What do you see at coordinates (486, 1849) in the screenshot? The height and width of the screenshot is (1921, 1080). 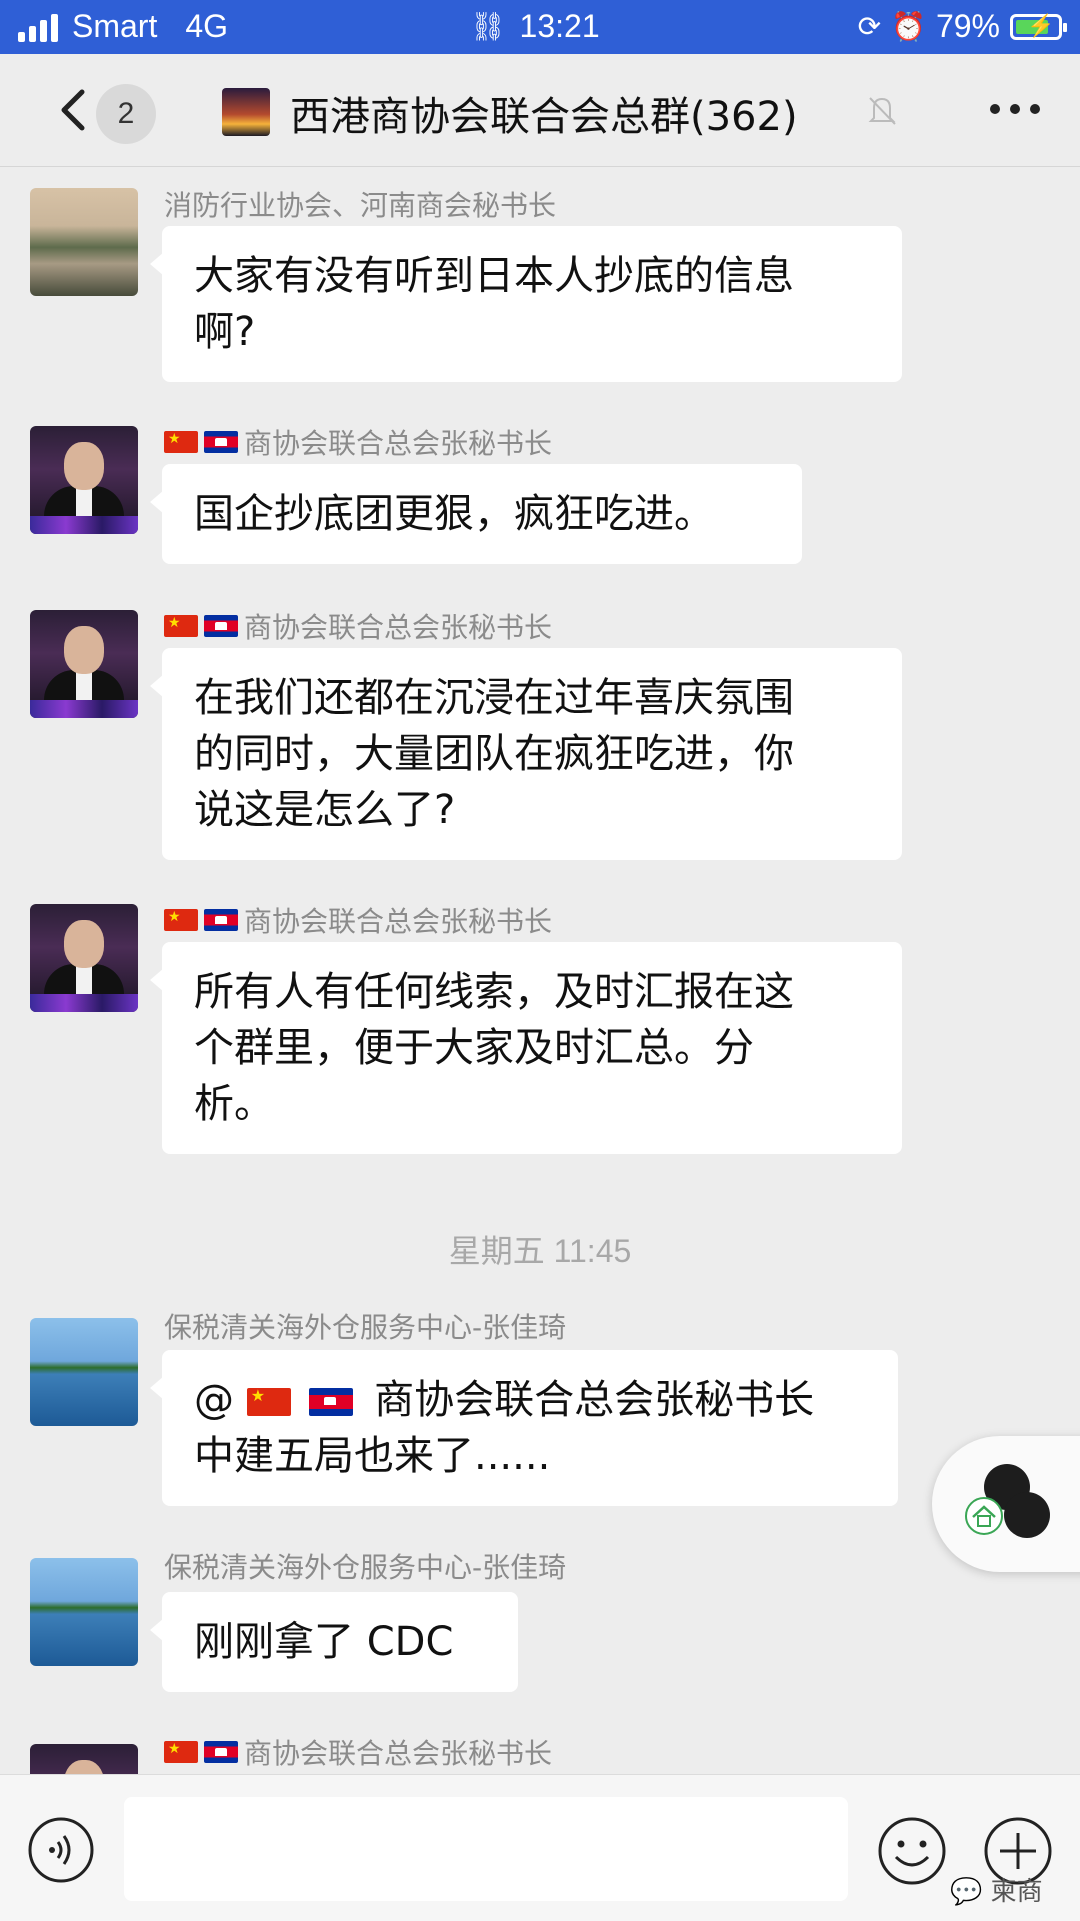 I see `message-input` at bounding box center [486, 1849].